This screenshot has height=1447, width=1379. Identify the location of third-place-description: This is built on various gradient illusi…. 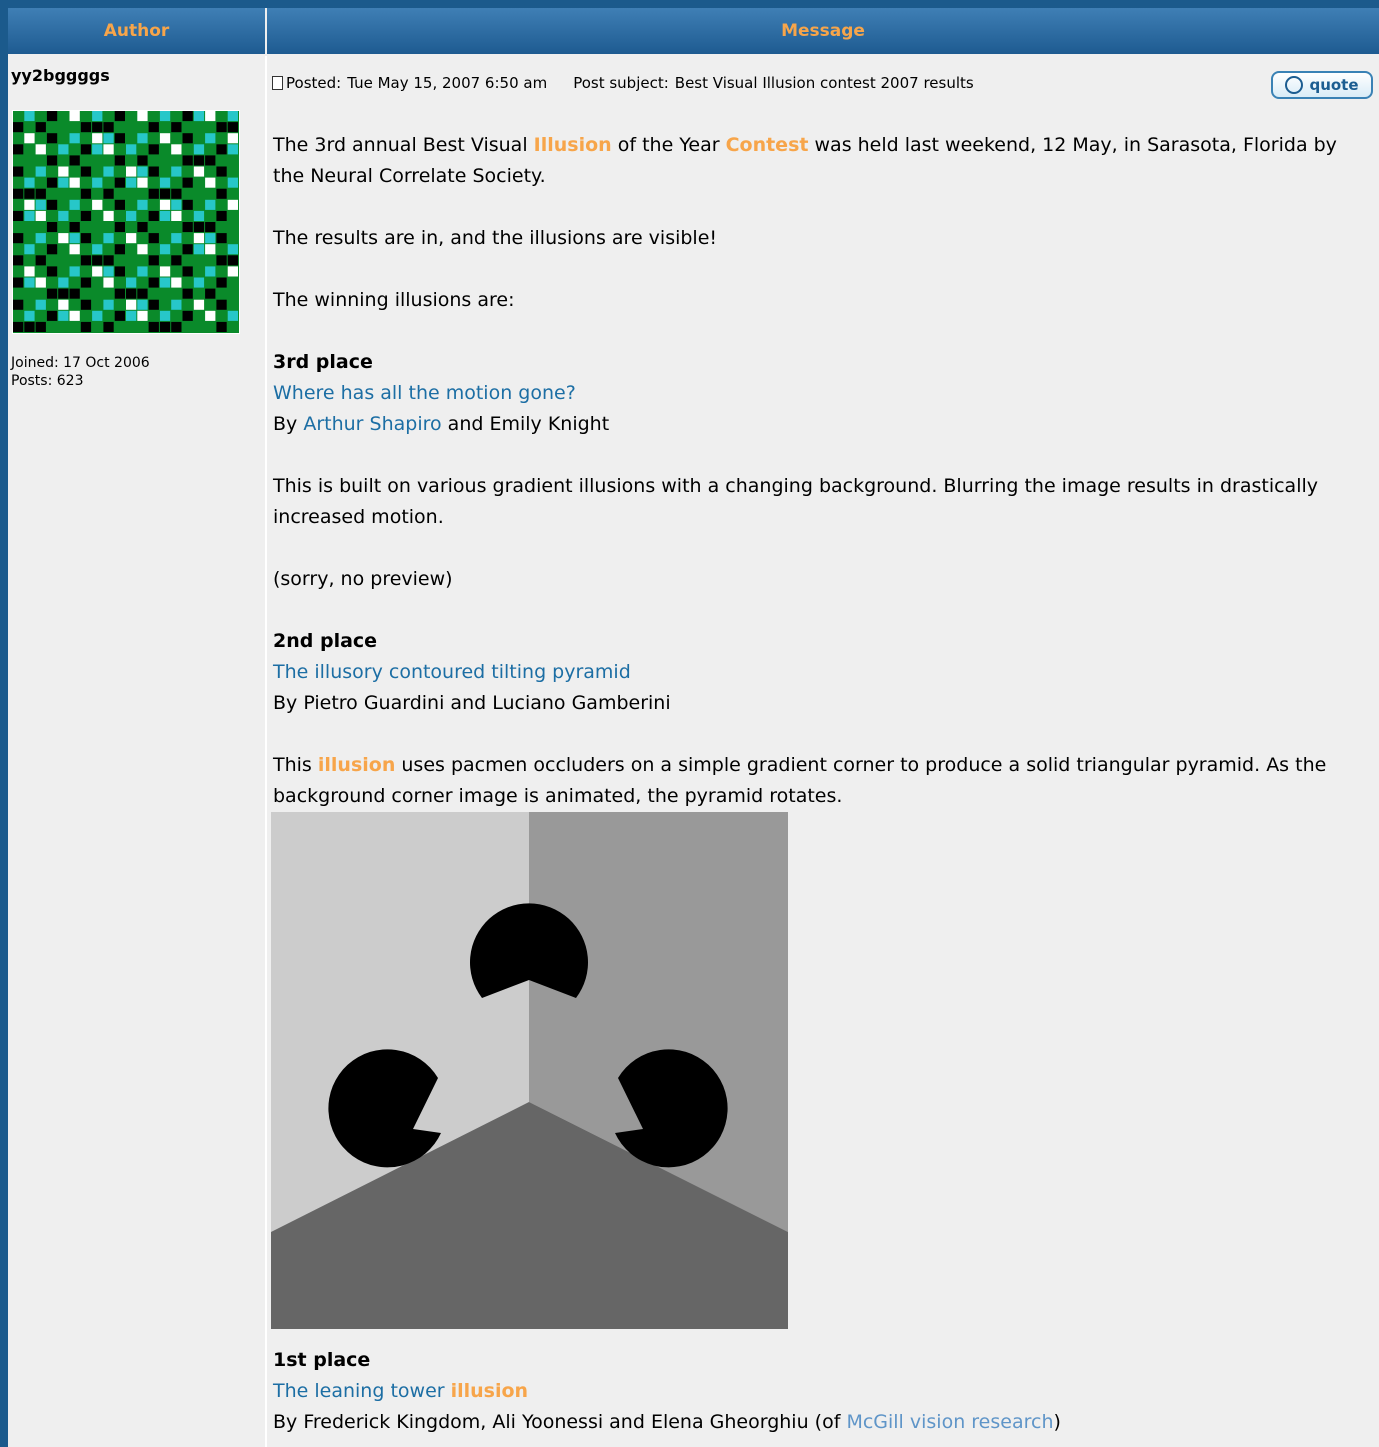
(795, 501).